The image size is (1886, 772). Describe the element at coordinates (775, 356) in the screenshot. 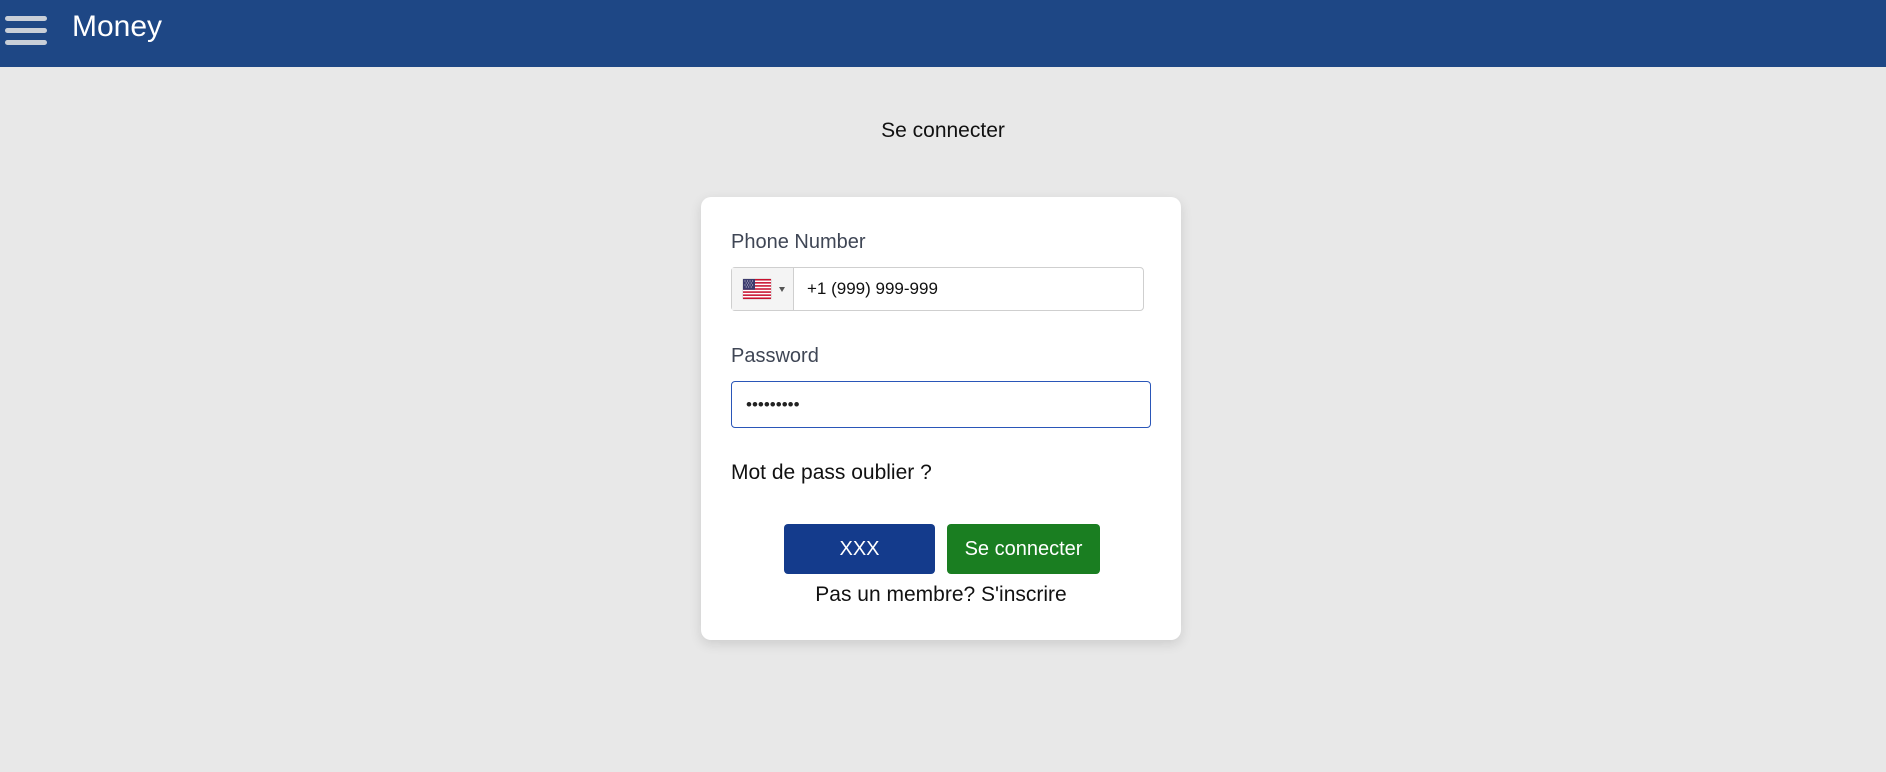

I see `password-label: Password` at that location.